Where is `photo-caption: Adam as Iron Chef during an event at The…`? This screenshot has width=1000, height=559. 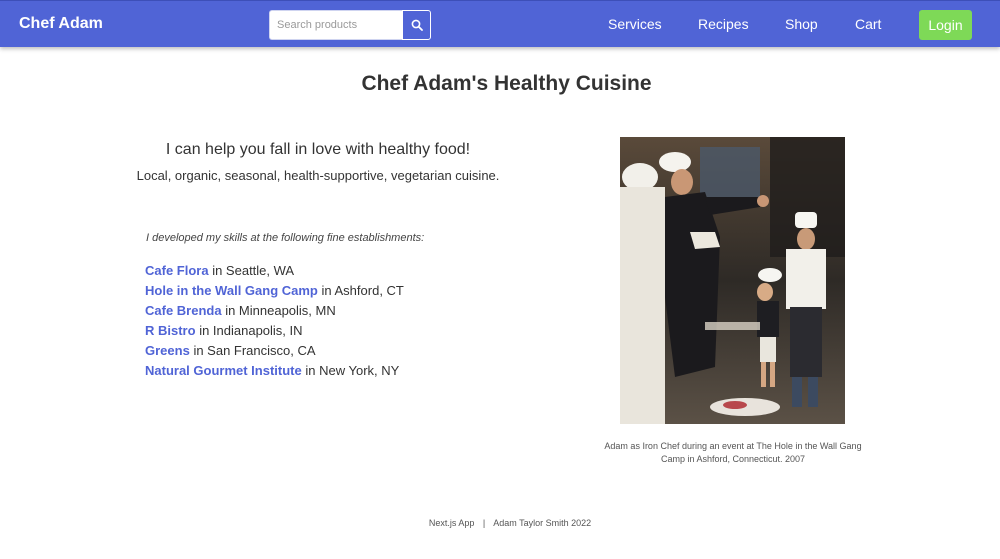
photo-caption: Adam as Iron Chef during an event at The… is located at coordinates (733, 452).